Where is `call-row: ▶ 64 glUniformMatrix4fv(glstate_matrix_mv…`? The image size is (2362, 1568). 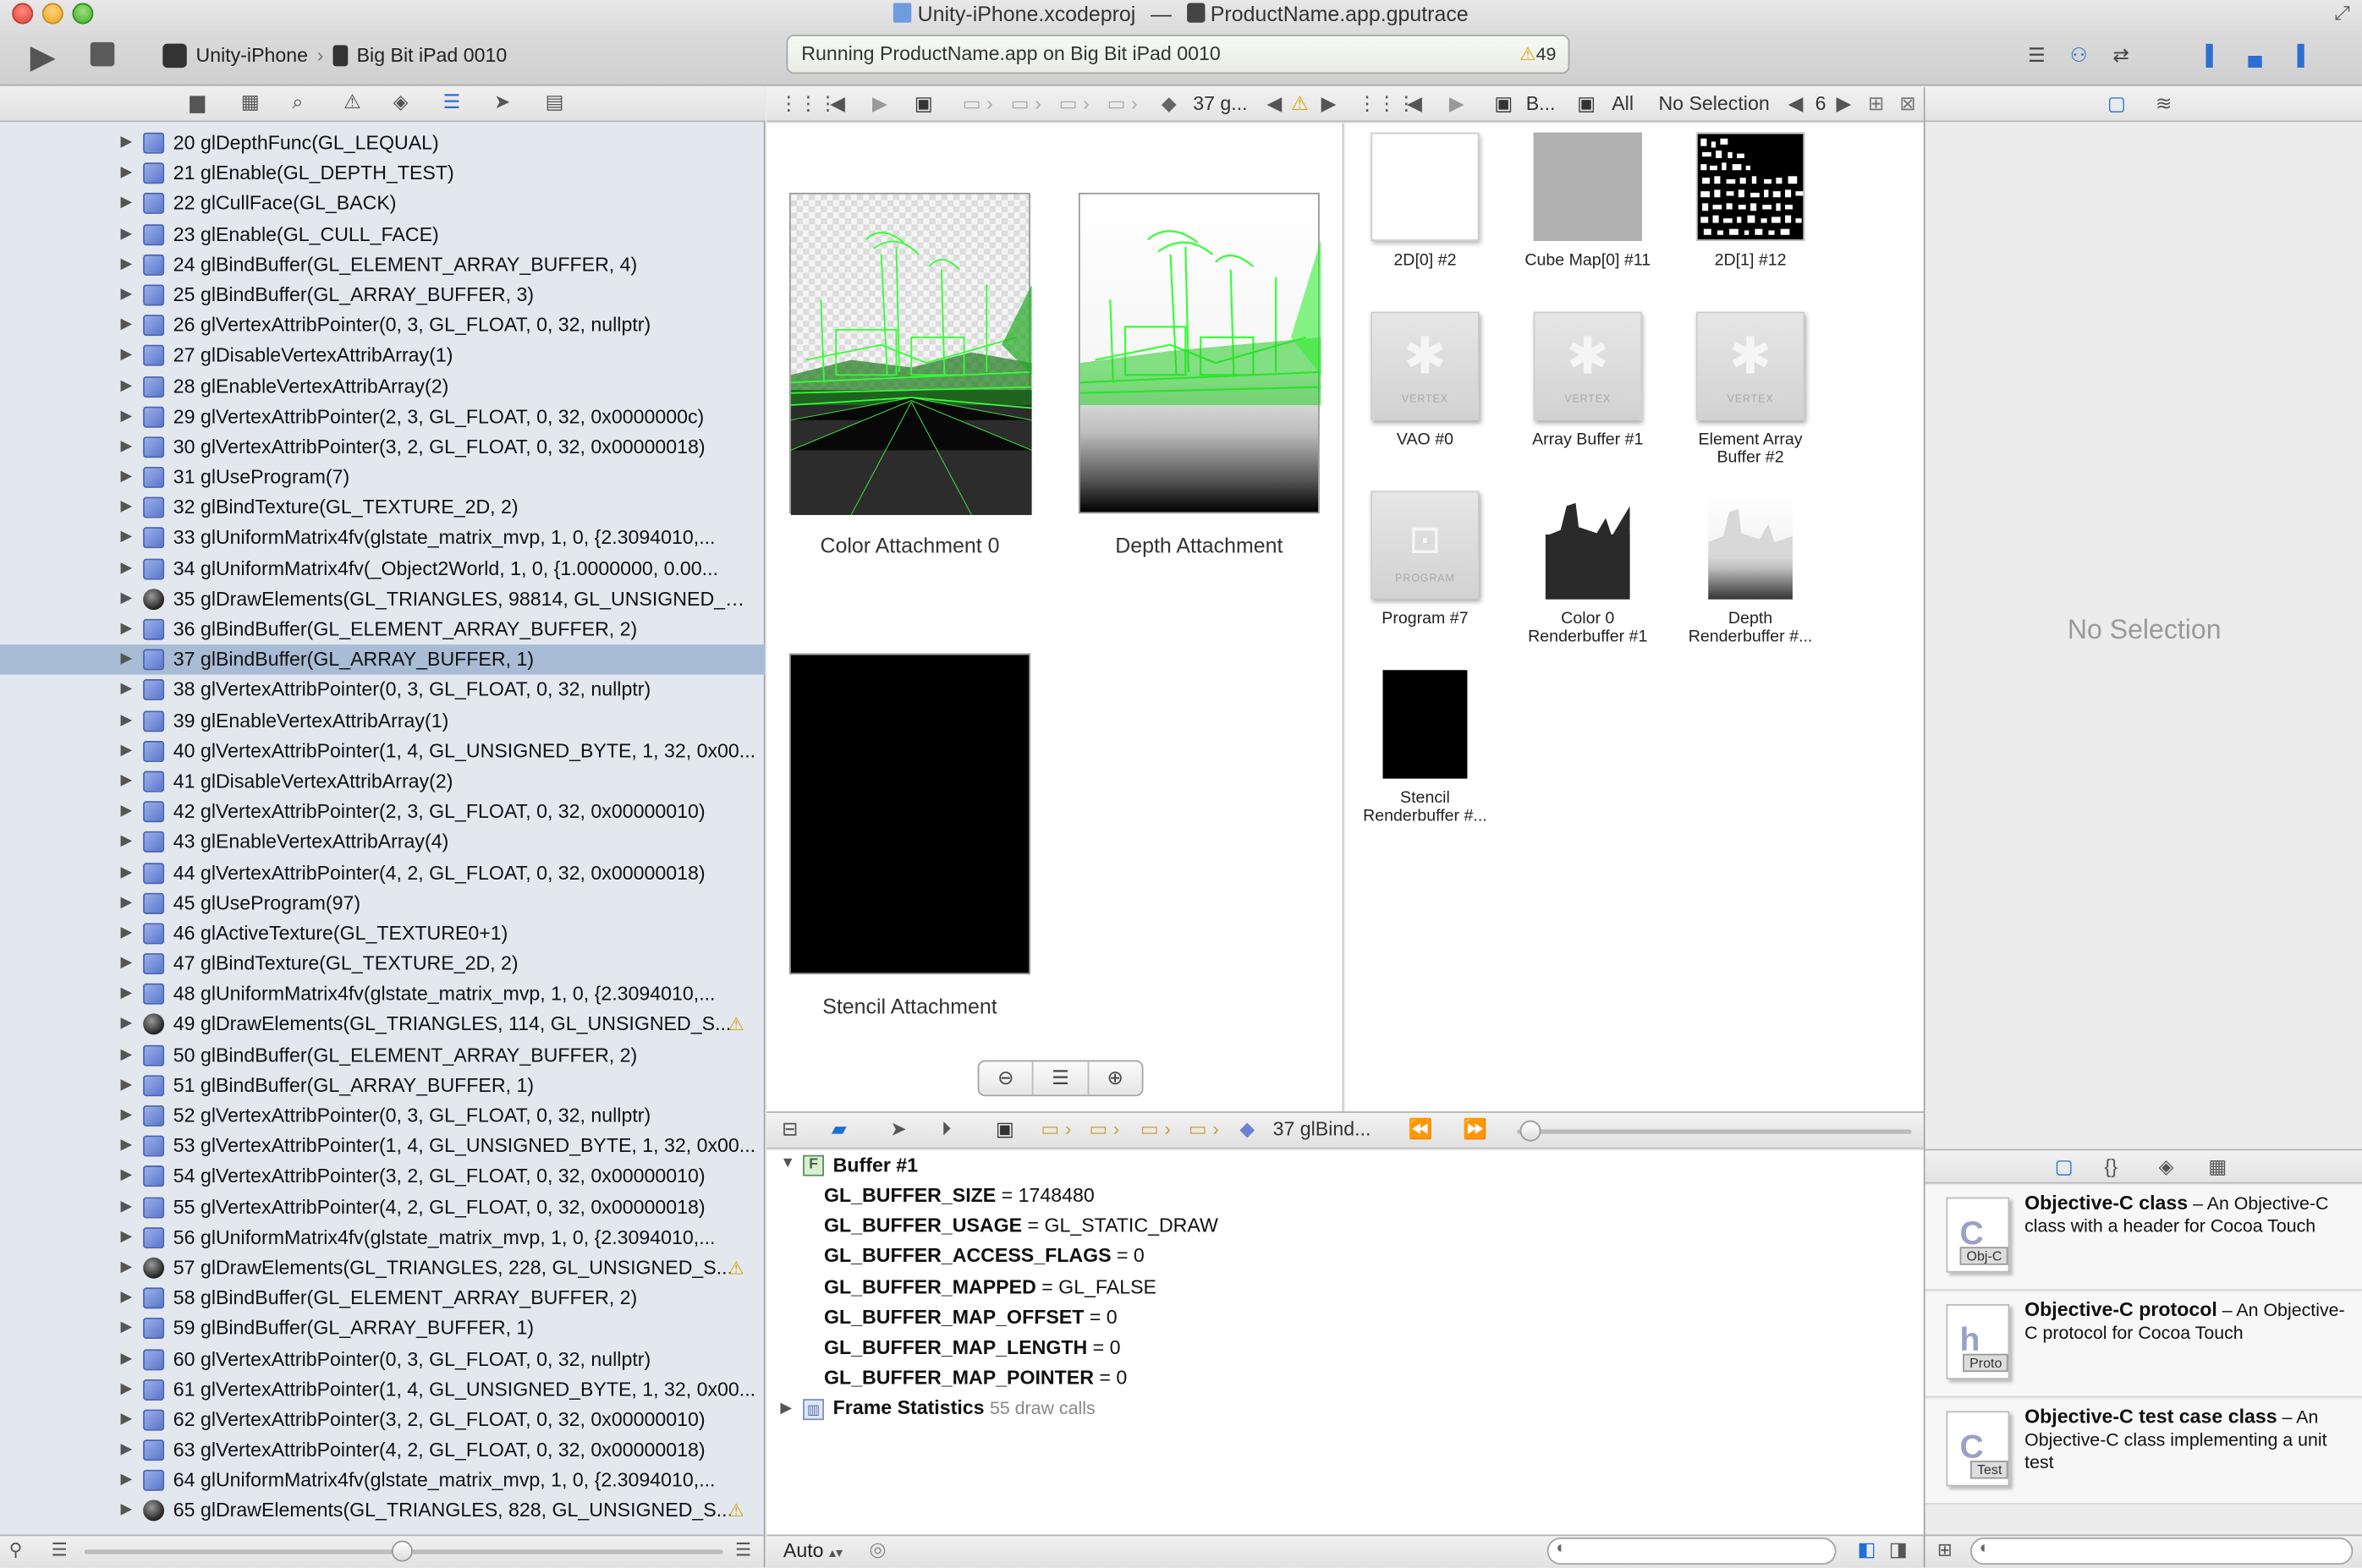
call-row: ▶ 64 glUniformMatrix4fv(glstate_matrix_mv… is located at coordinates (383, 1481).